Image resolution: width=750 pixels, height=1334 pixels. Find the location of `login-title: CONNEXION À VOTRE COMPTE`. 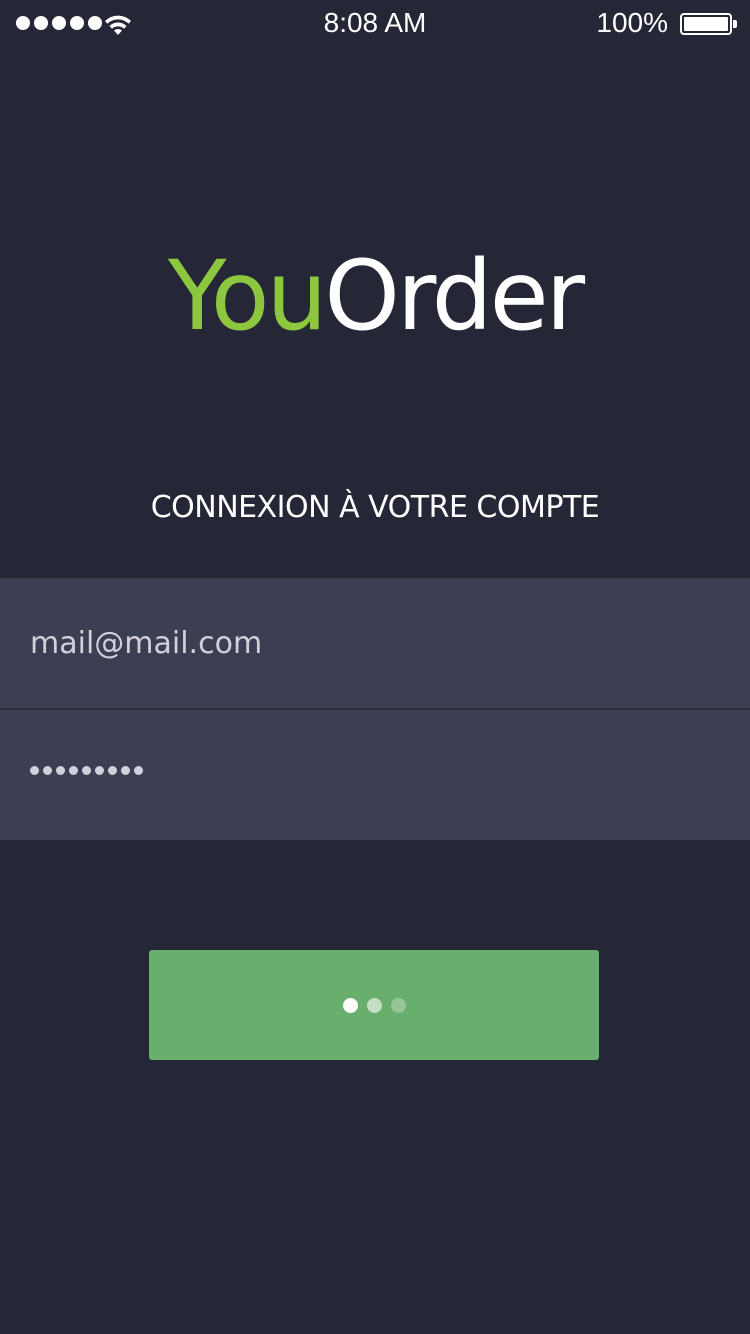

login-title: CONNEXION À VOTRE COMPTE is located at coordinates (375, 507).